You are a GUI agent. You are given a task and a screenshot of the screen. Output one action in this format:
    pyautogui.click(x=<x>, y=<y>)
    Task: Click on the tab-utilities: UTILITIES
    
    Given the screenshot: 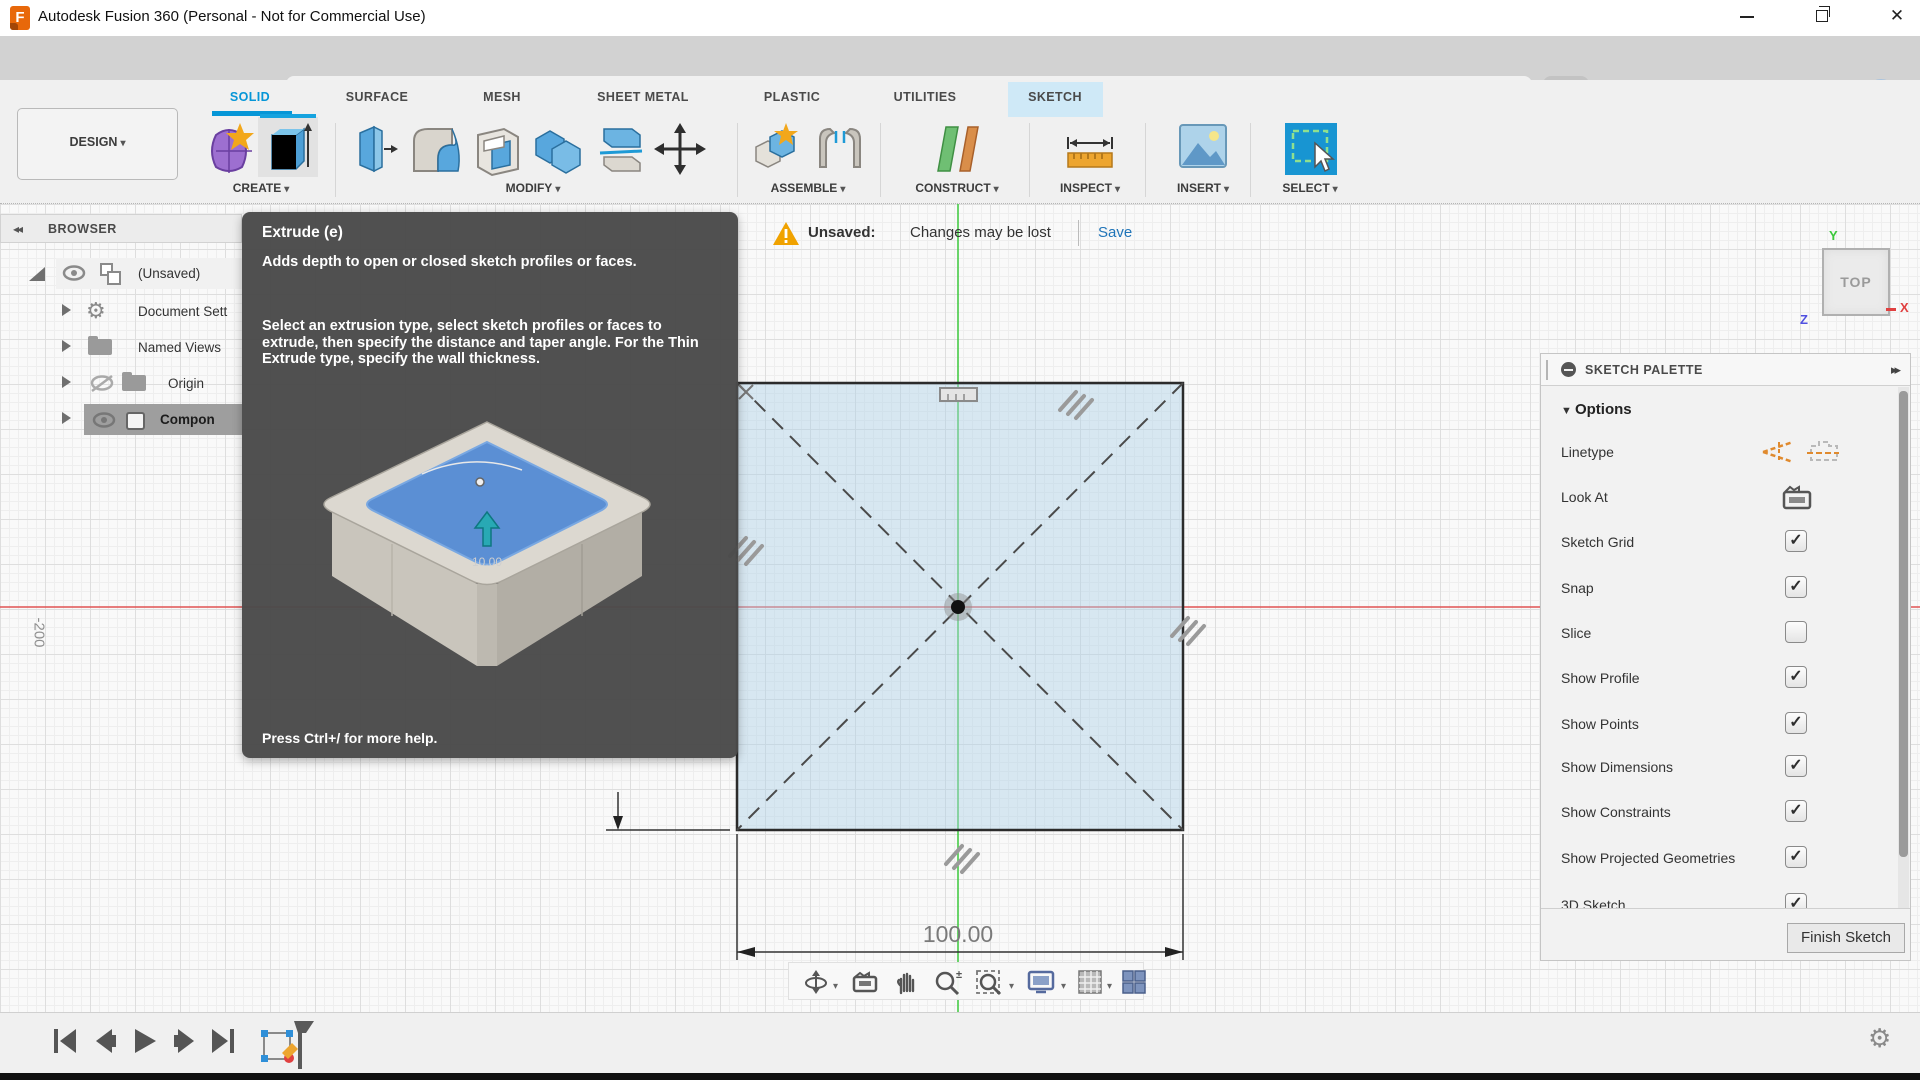 What is the action you would take?
    pyautogui.click(x=925, y=97)
    